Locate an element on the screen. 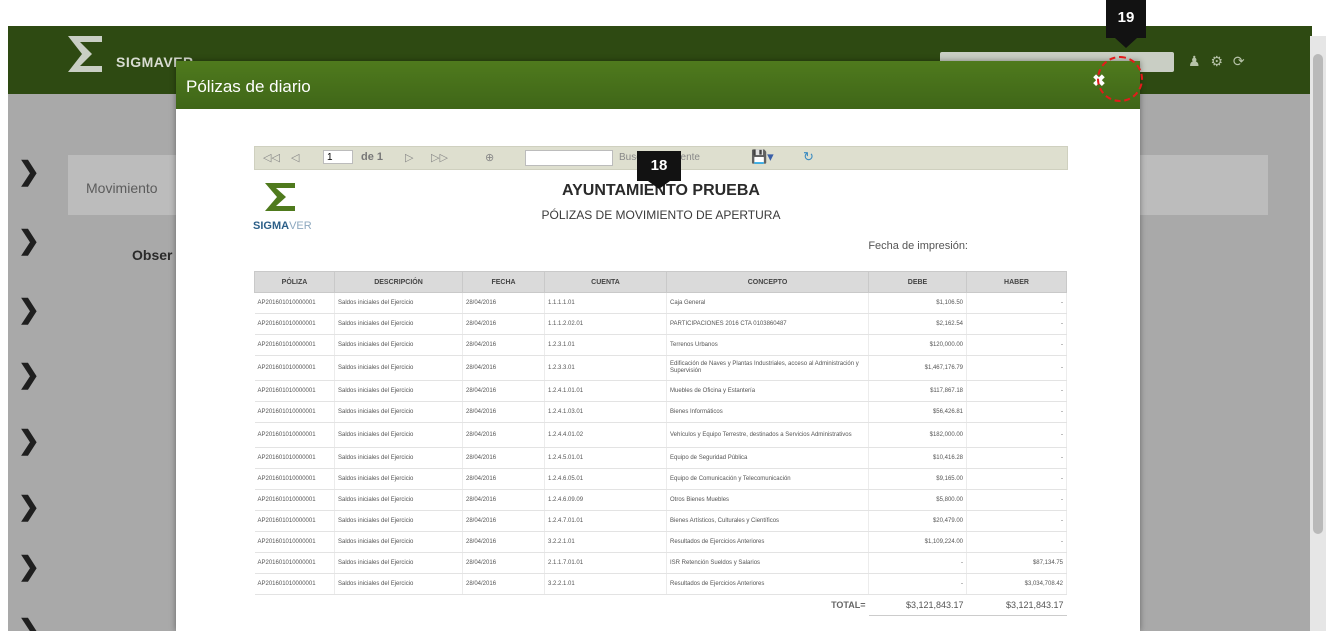 The image size is (1326, 631). total-label: TOTAL= is located at coordinates (848, 605).